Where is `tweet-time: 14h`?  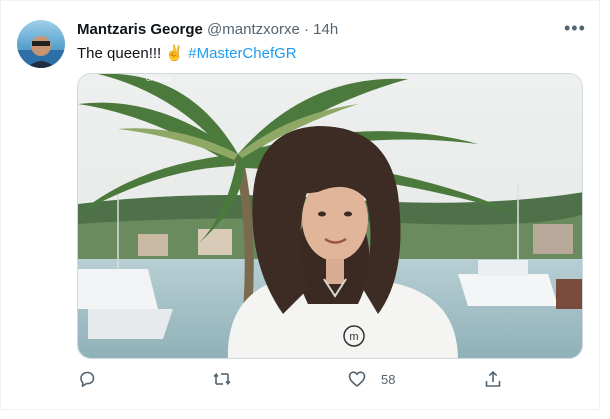
tweet-time: 14h is located at coordinates (325, 29).